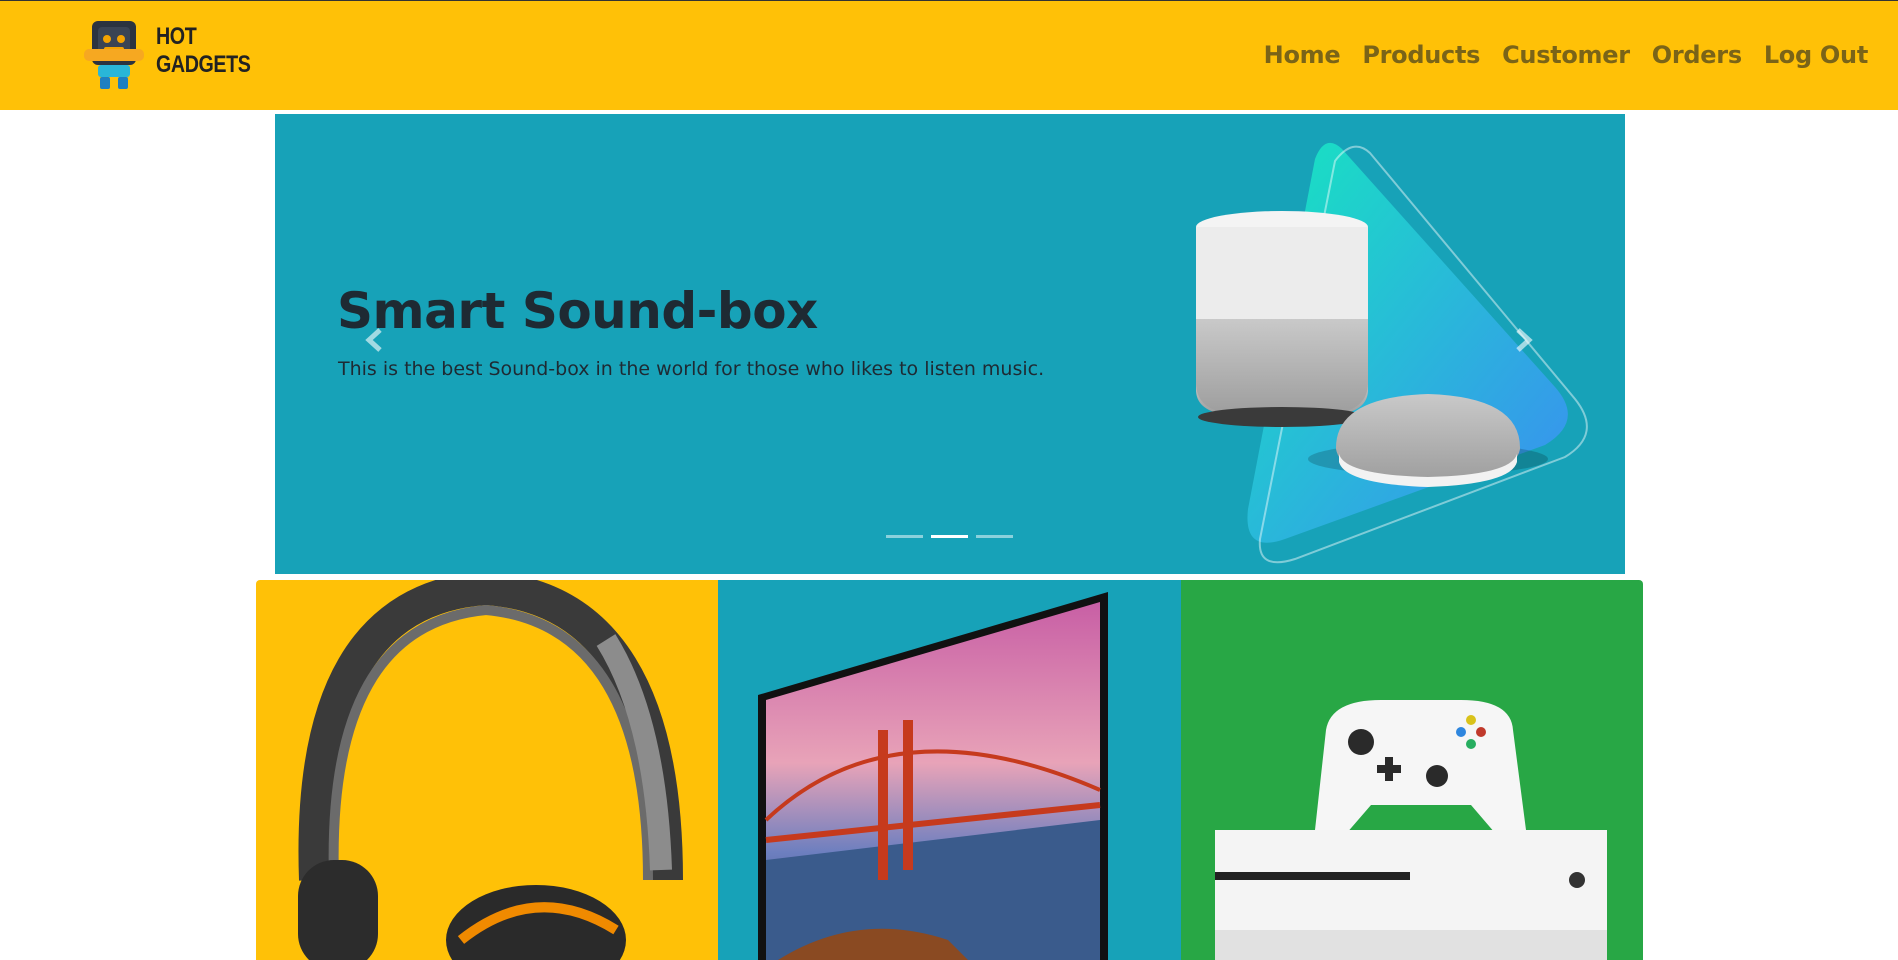 The height and width of the screenshot is (960, 1898). I want to click on headphones-image, so click(490, 770).